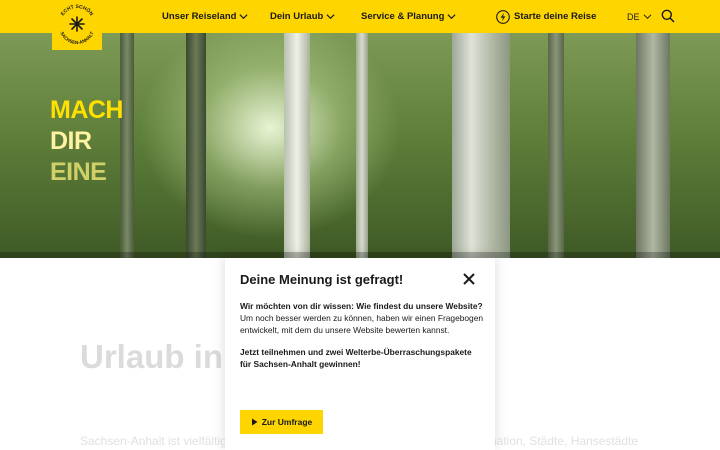 This screenshot has width=720, height=450. What do you see at coordinates (403, 16) in the screenshot?
I see `nav-item-label: Service & Planung` at bounding box center [403, 16].